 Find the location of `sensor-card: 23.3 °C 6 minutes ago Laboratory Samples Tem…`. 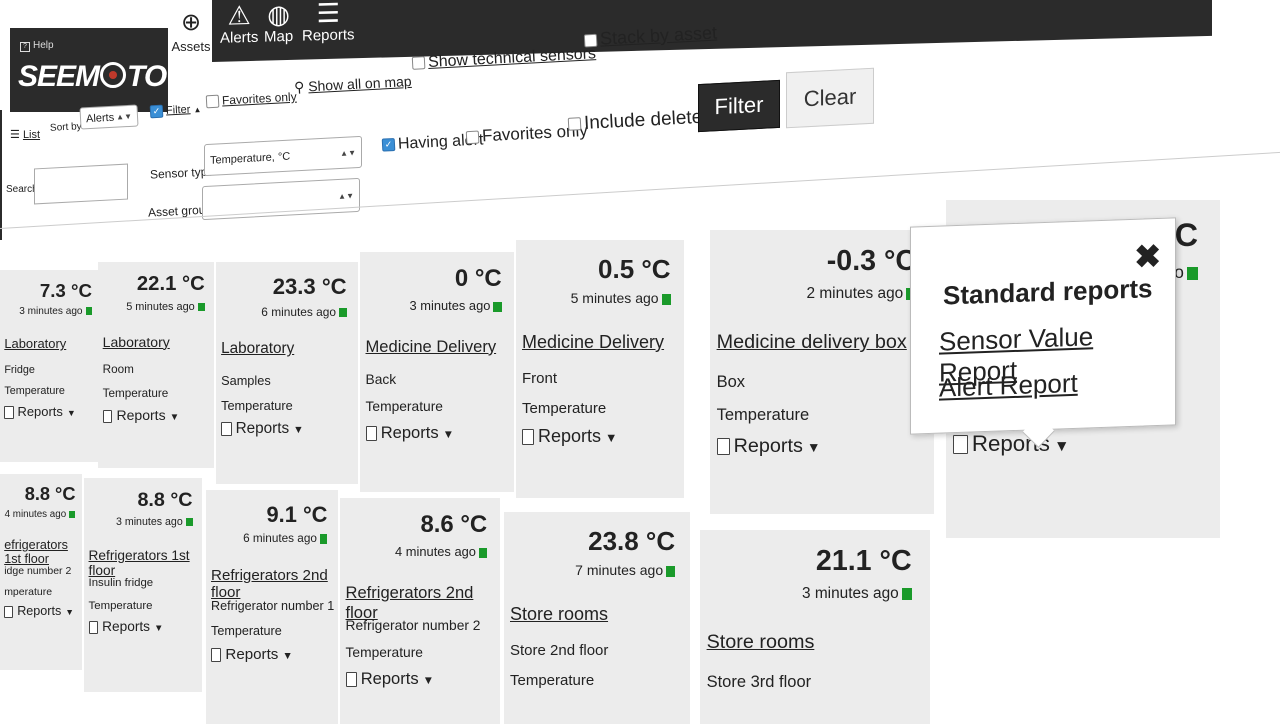

sensor-card: 23.3 °C 6 minutes ago Laboratory Samples Tem… is located at coordinates (287, 373).